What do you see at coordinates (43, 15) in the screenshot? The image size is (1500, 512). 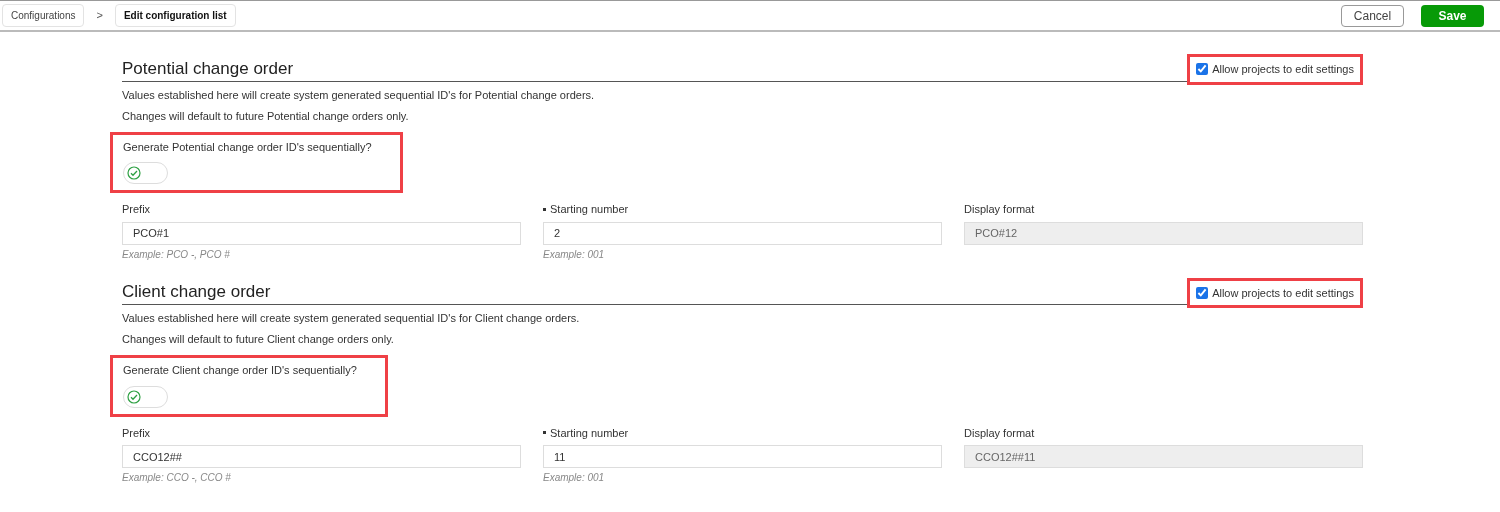 I see `breadcrumb-item: Configurations` at bounding box center [43, 15].